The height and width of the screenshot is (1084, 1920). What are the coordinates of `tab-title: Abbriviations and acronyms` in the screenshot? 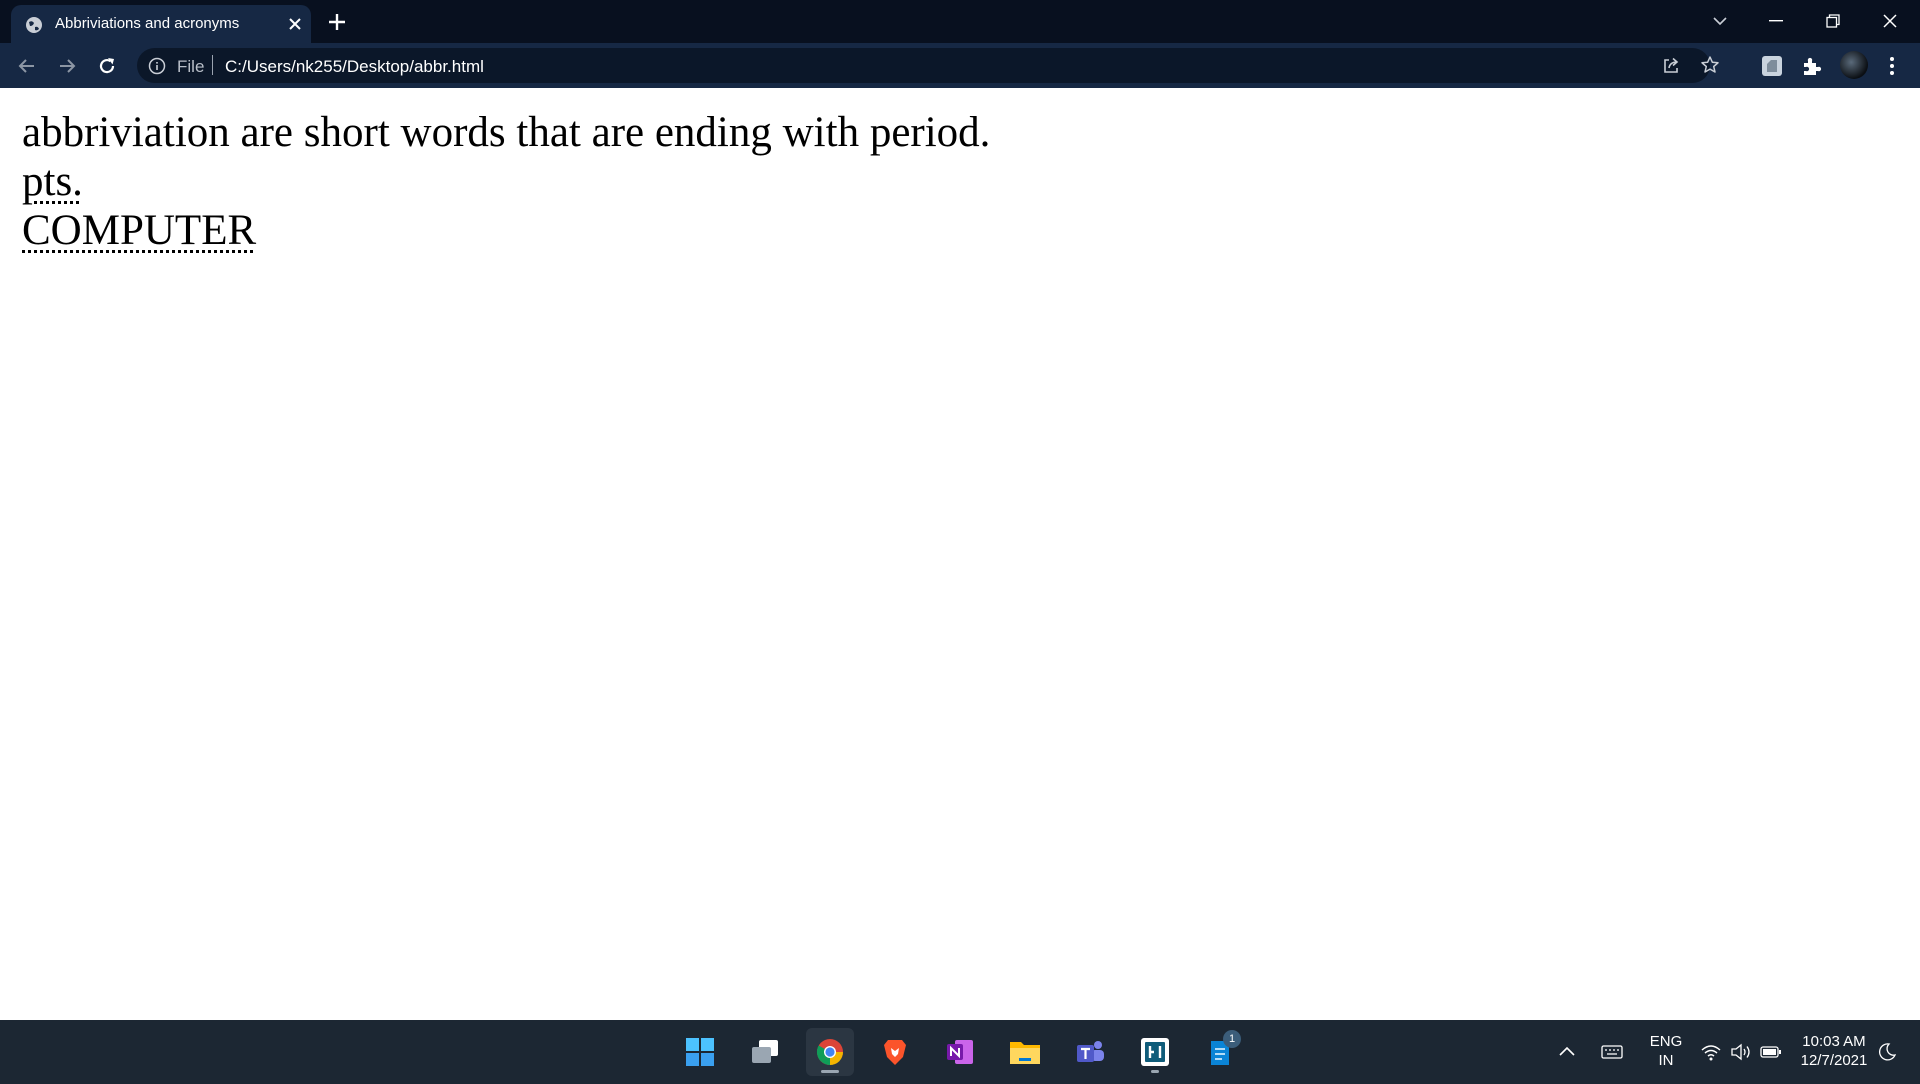 It's located at (147, 23).